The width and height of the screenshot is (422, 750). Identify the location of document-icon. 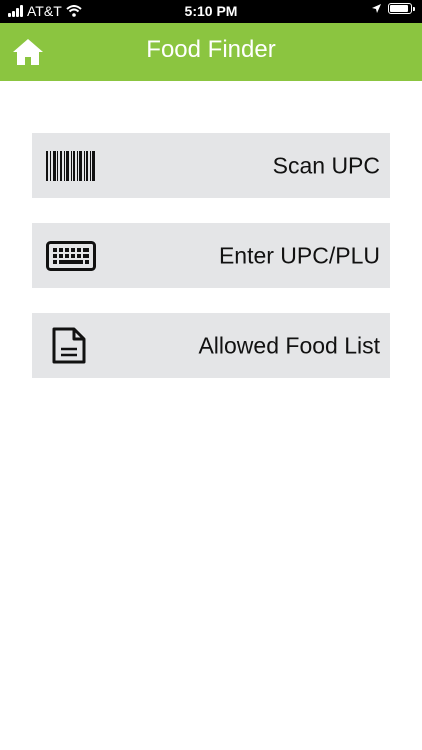
(69, 345).